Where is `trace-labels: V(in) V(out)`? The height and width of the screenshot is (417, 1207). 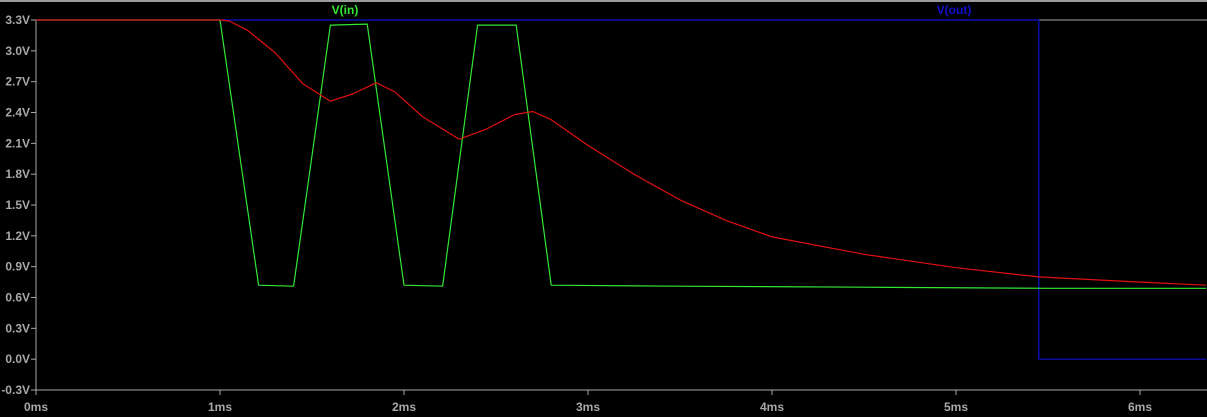
trace-labels: V(in) V(out) is located at coordinates (652, 10).